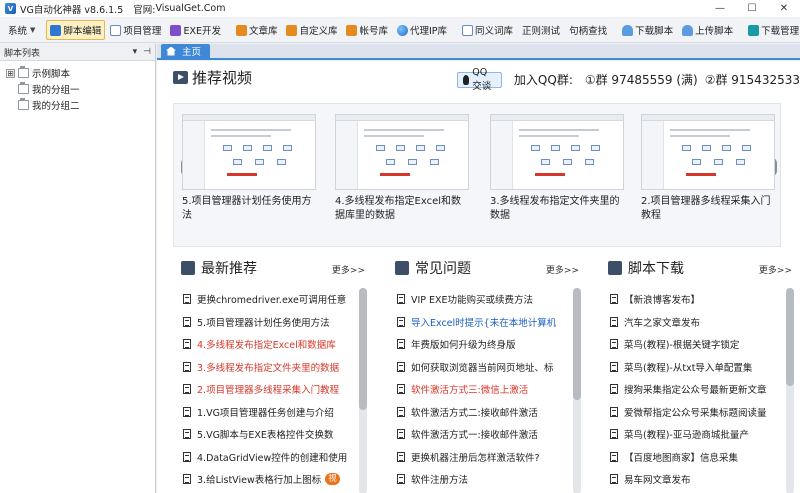 This screenshot has height=493, width=800. Describe the element at coordinates (480, 367) in the screenshot. I see `list-item: 如何获取浏览器当前网页地址、标` at that location.